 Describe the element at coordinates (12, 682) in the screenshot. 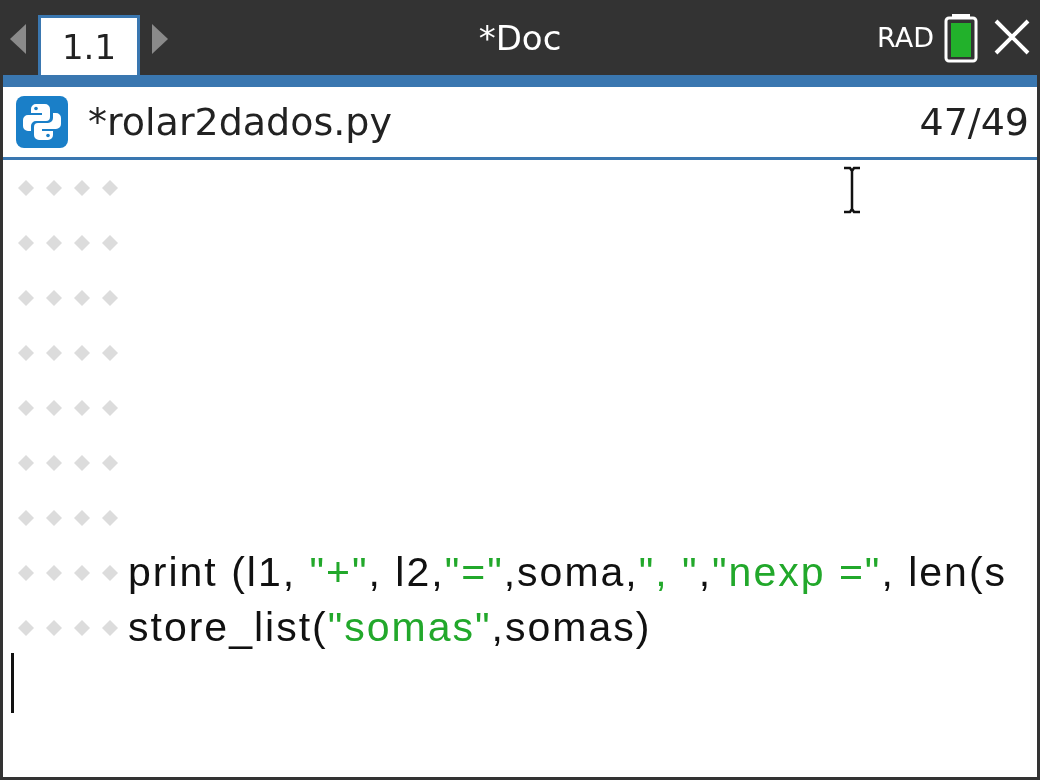

I see `text-caret` at that location.